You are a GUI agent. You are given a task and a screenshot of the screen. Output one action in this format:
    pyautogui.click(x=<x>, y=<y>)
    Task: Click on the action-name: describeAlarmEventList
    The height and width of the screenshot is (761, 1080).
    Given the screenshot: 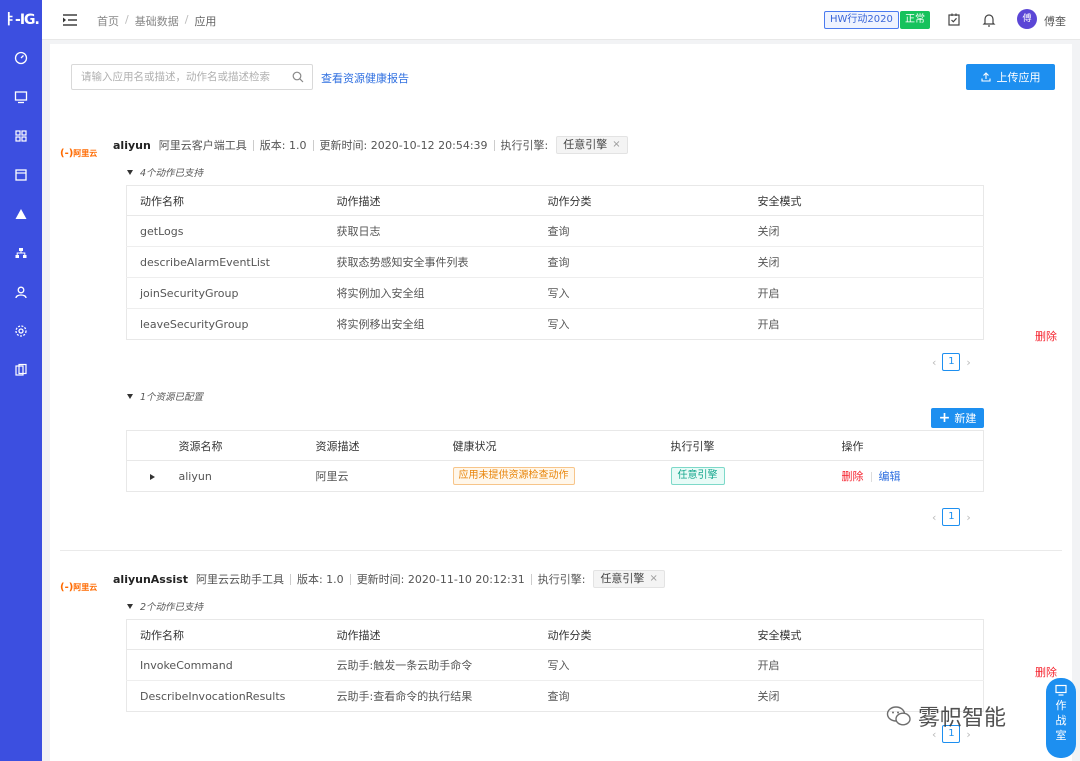 What is the action you would take?
    pyautogui.click(x=231, y=262)
    